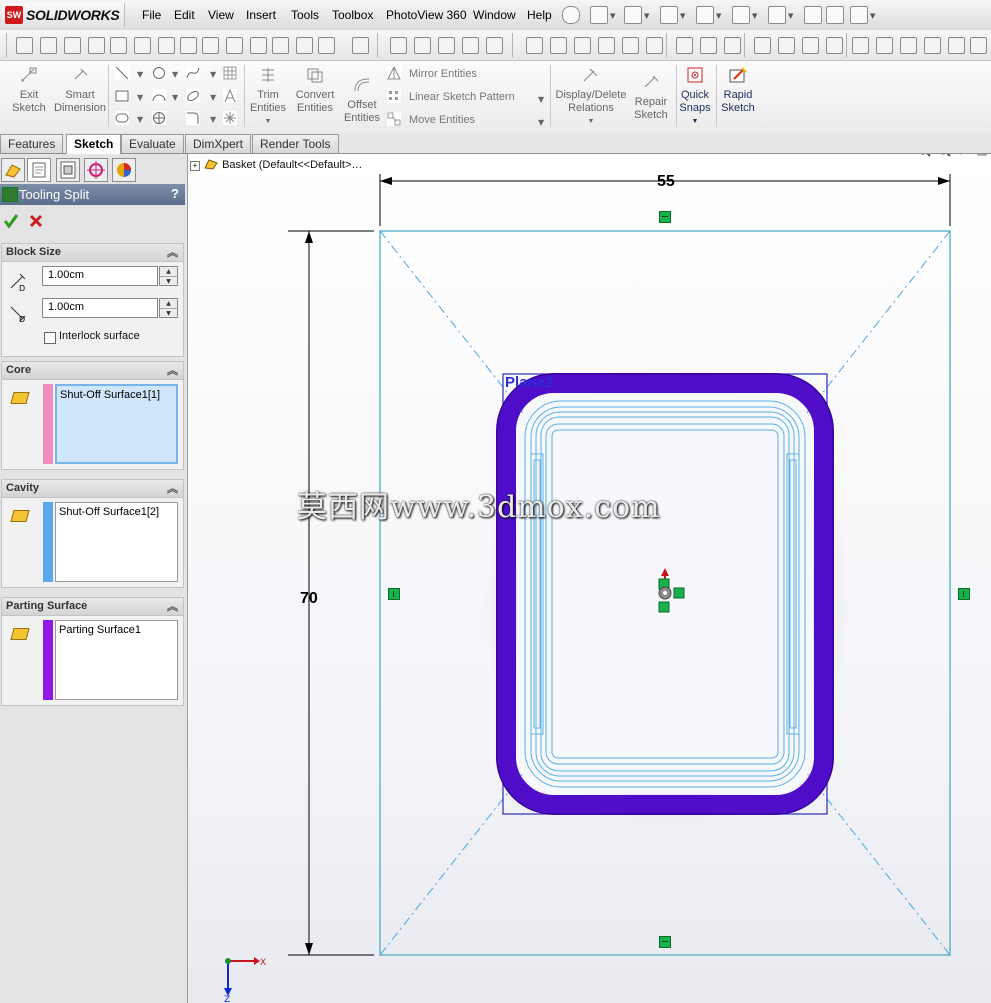 The height and width of the screenshot is (1003, 991). What do you see at coordinates (110, 395) in the screenshot?
I see `core-item: Shut-Off Surface1[1]` at bounding box center [110, 395].